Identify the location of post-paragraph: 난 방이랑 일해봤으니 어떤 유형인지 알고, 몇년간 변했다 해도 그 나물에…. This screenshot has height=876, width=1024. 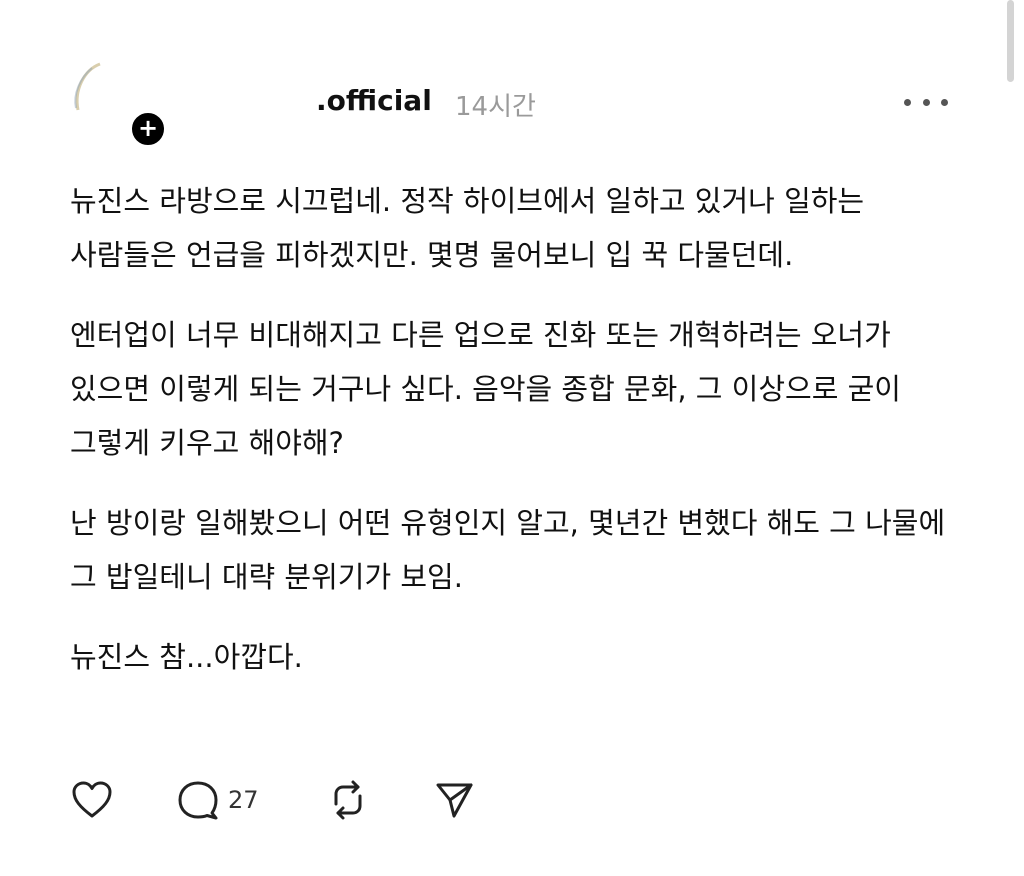
(508, 550).